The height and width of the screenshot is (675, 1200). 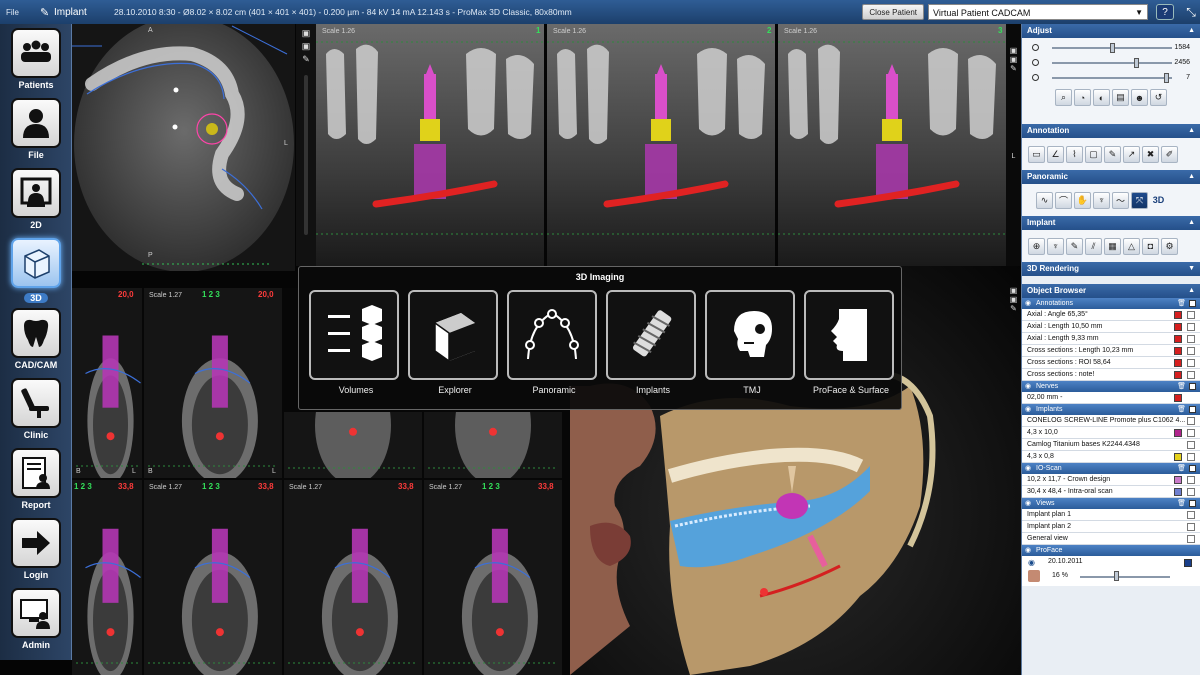 What do you see at coordinates (1111, 398) in the screenshot?
I see `nerve-row: 02,00 mm -` at bounding box center [1111, 398].